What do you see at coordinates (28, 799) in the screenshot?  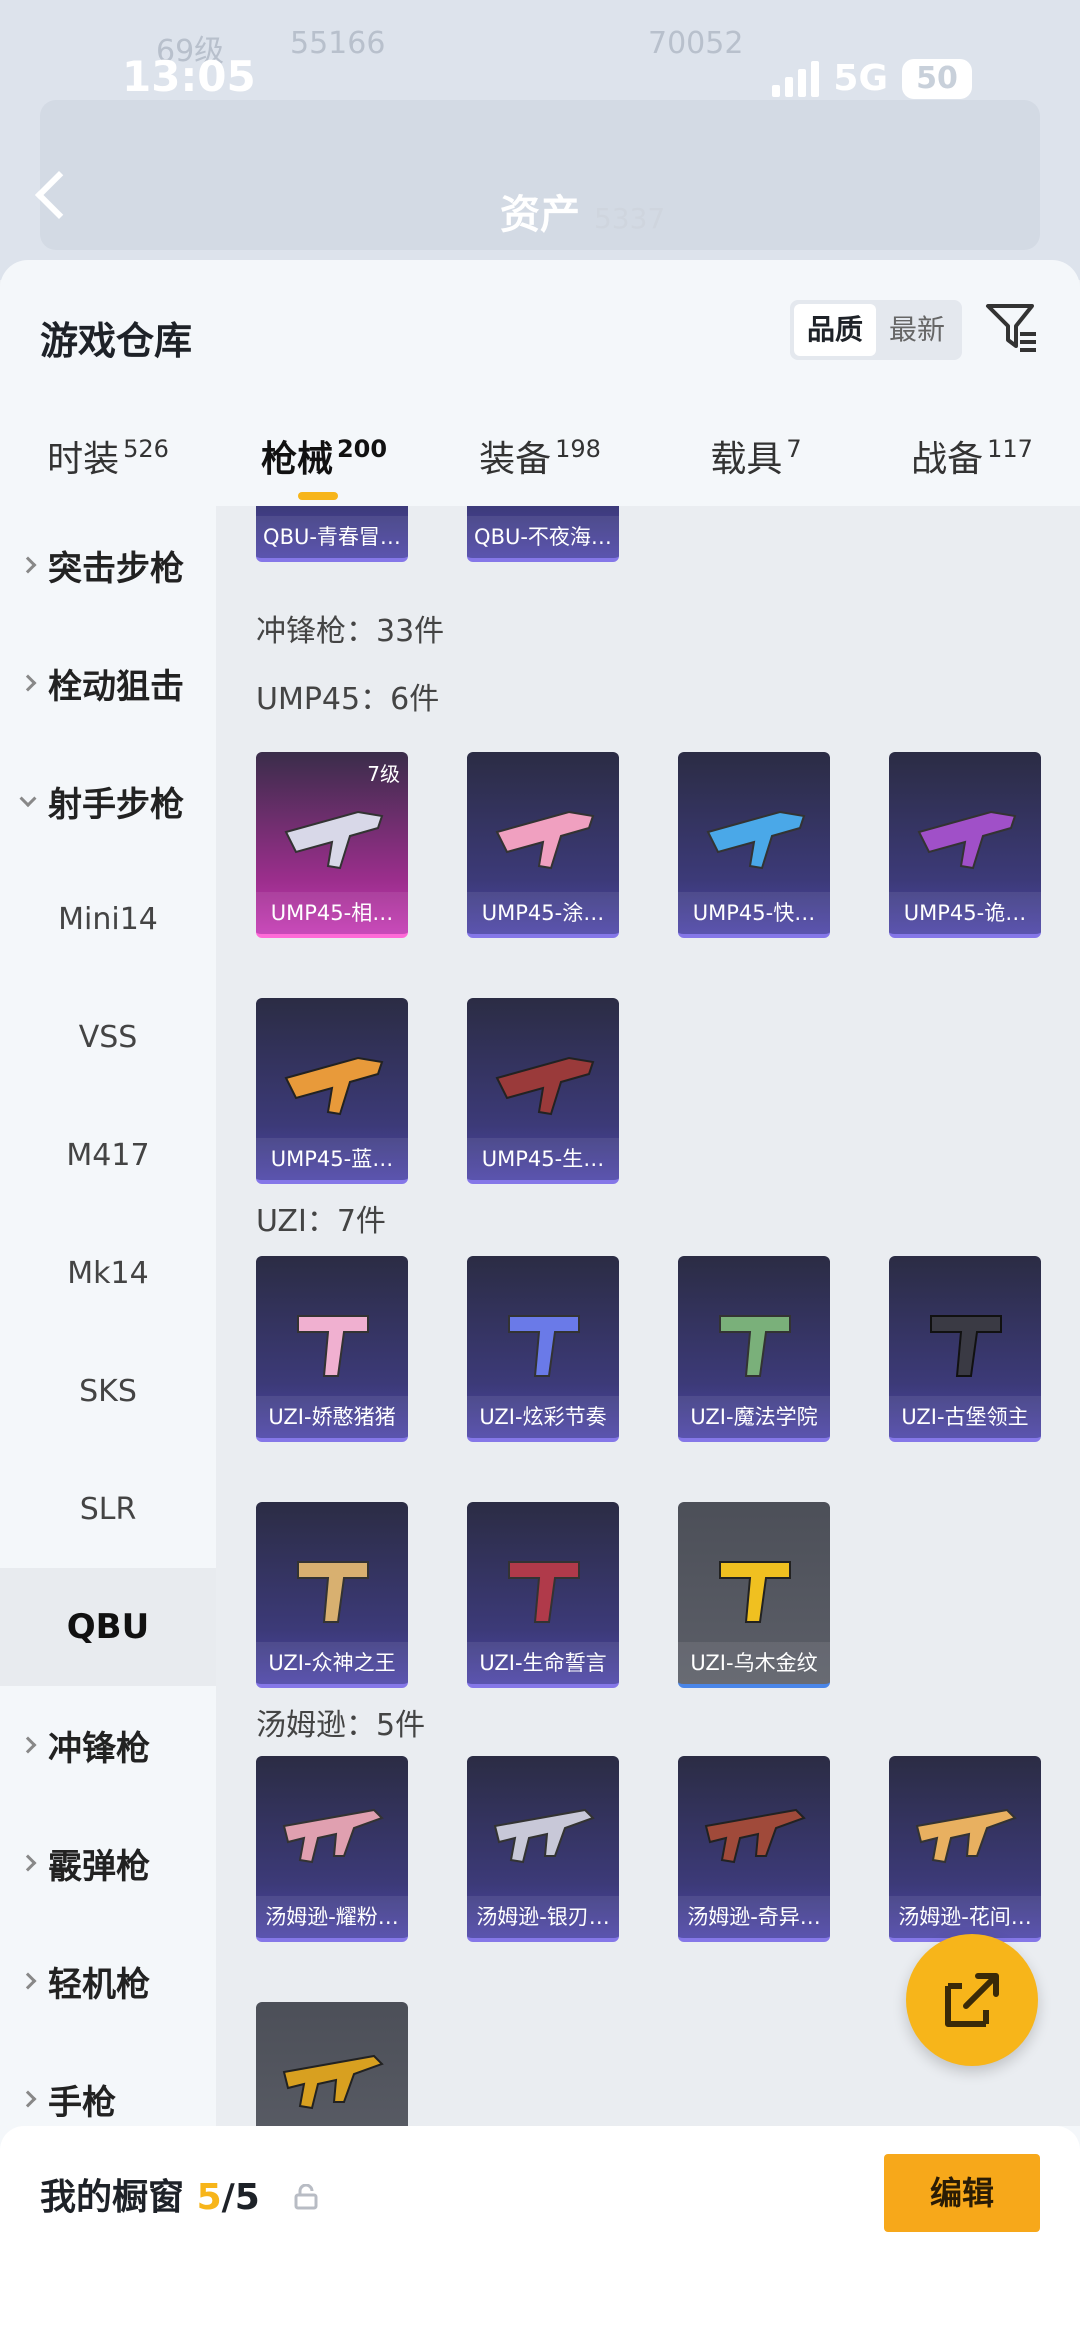 I see `chevron-down-icon` at bounding box center [28, 799].